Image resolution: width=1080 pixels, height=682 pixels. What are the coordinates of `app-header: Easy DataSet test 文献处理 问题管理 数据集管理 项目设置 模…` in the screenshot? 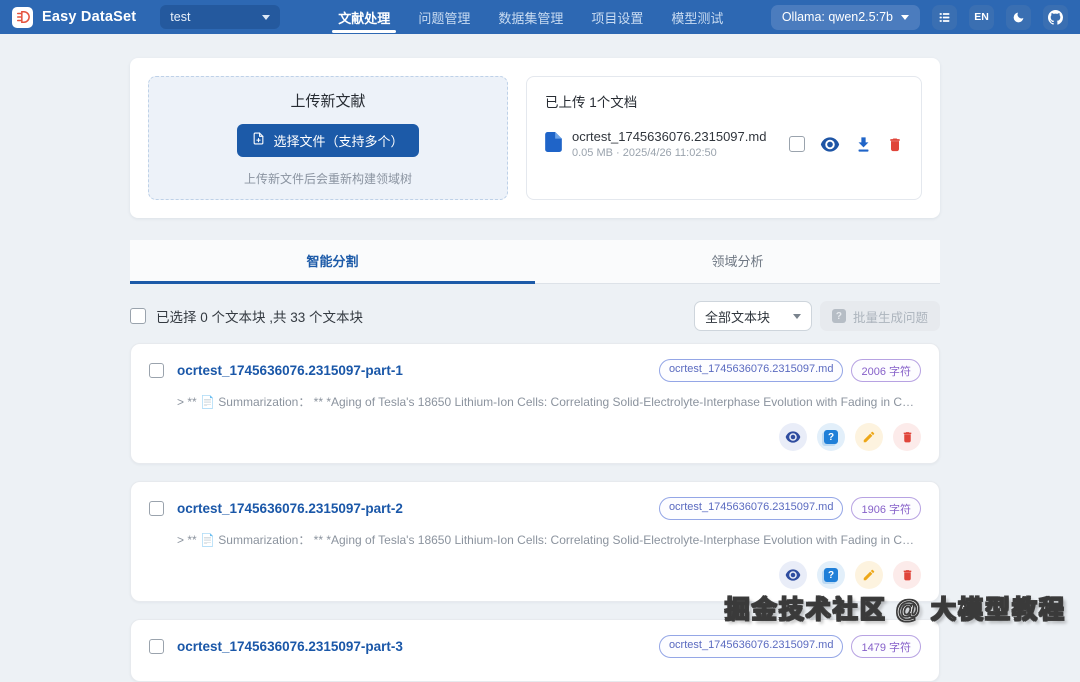 It's located at (540, 17).